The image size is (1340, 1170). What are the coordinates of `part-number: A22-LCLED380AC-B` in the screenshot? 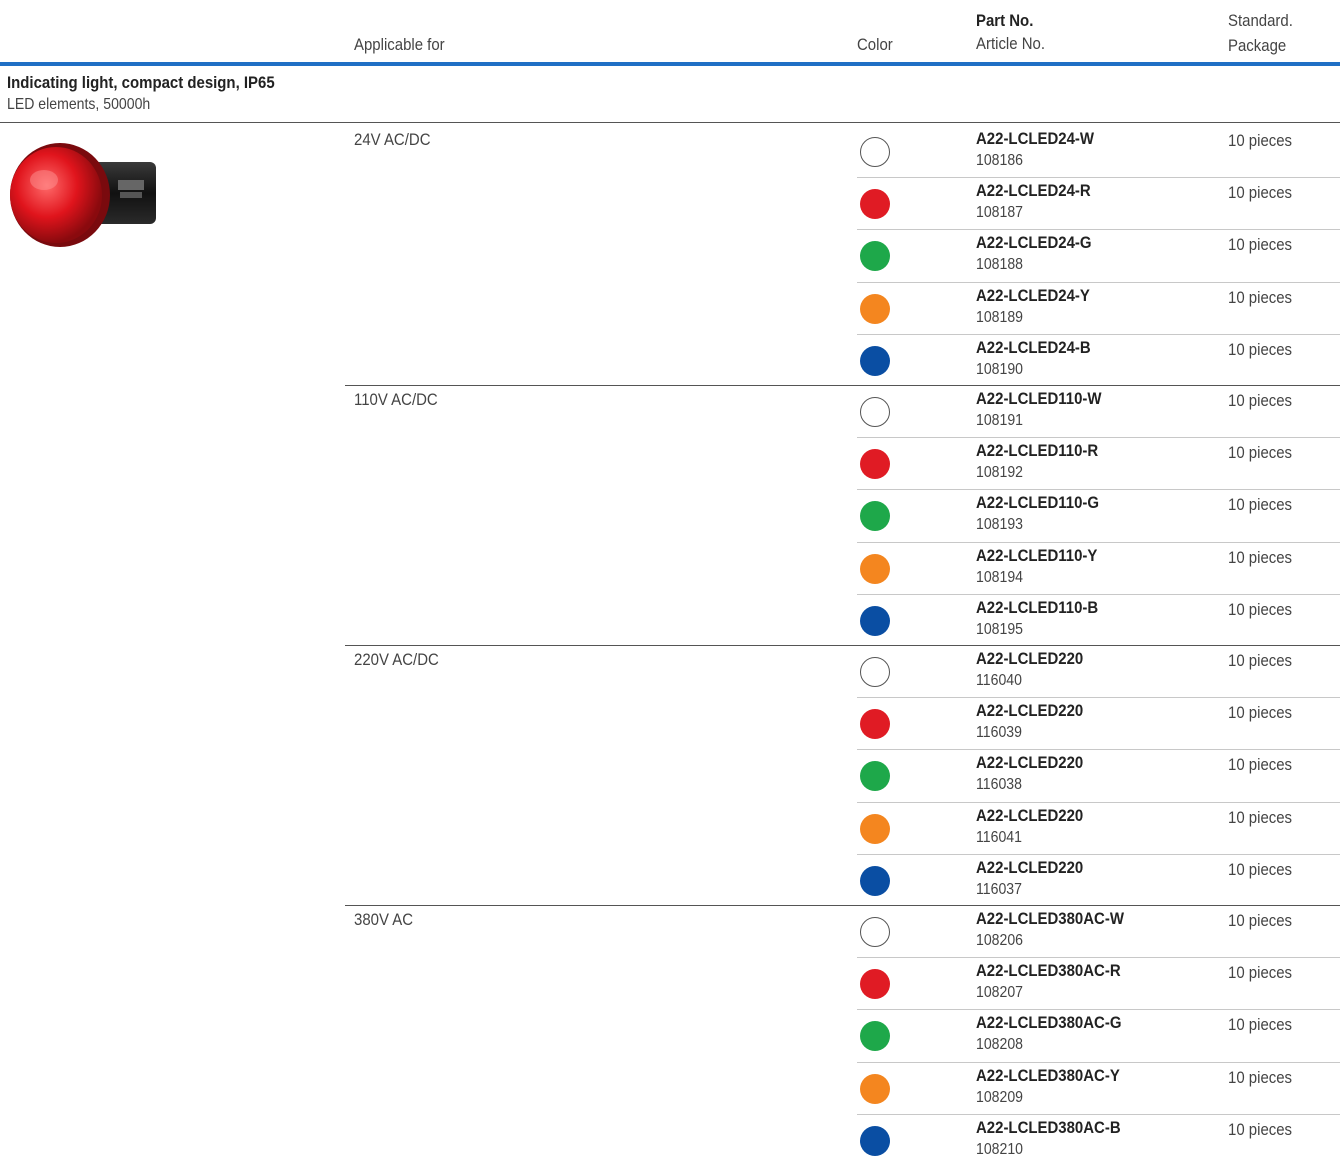 It's located at (1048, 1127).